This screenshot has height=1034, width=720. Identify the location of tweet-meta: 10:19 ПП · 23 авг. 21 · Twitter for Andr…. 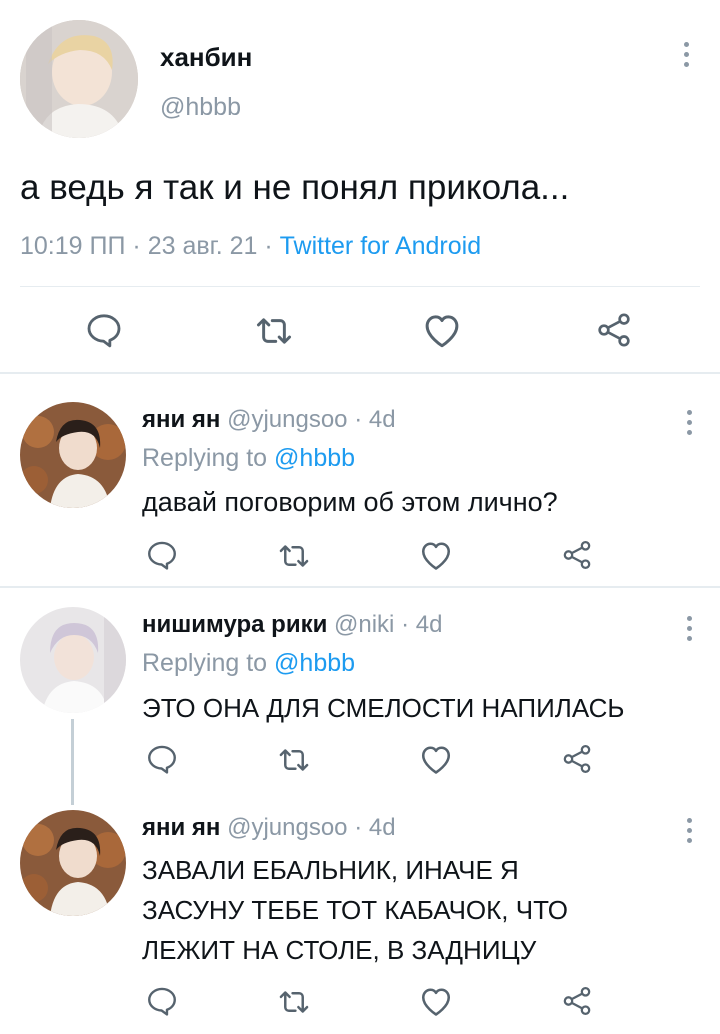
(250, 246).